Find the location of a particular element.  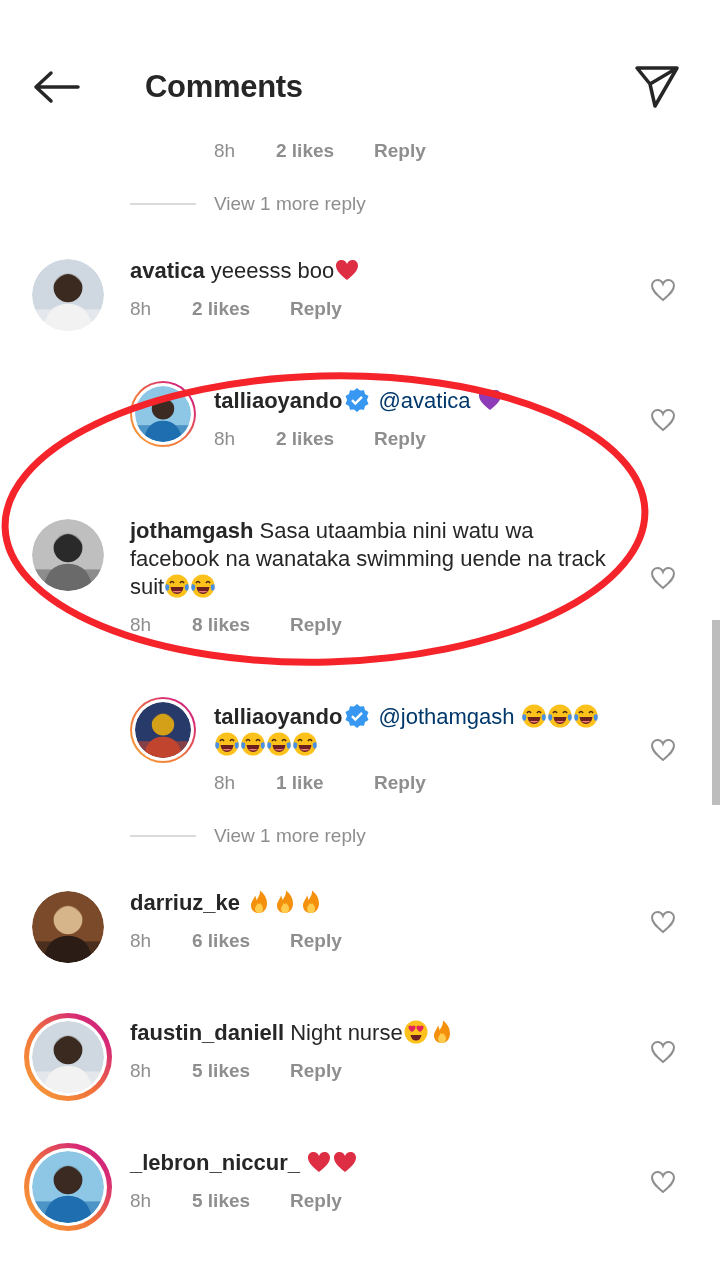

likes-count: 6 likes is located at coordinates (241, 941).